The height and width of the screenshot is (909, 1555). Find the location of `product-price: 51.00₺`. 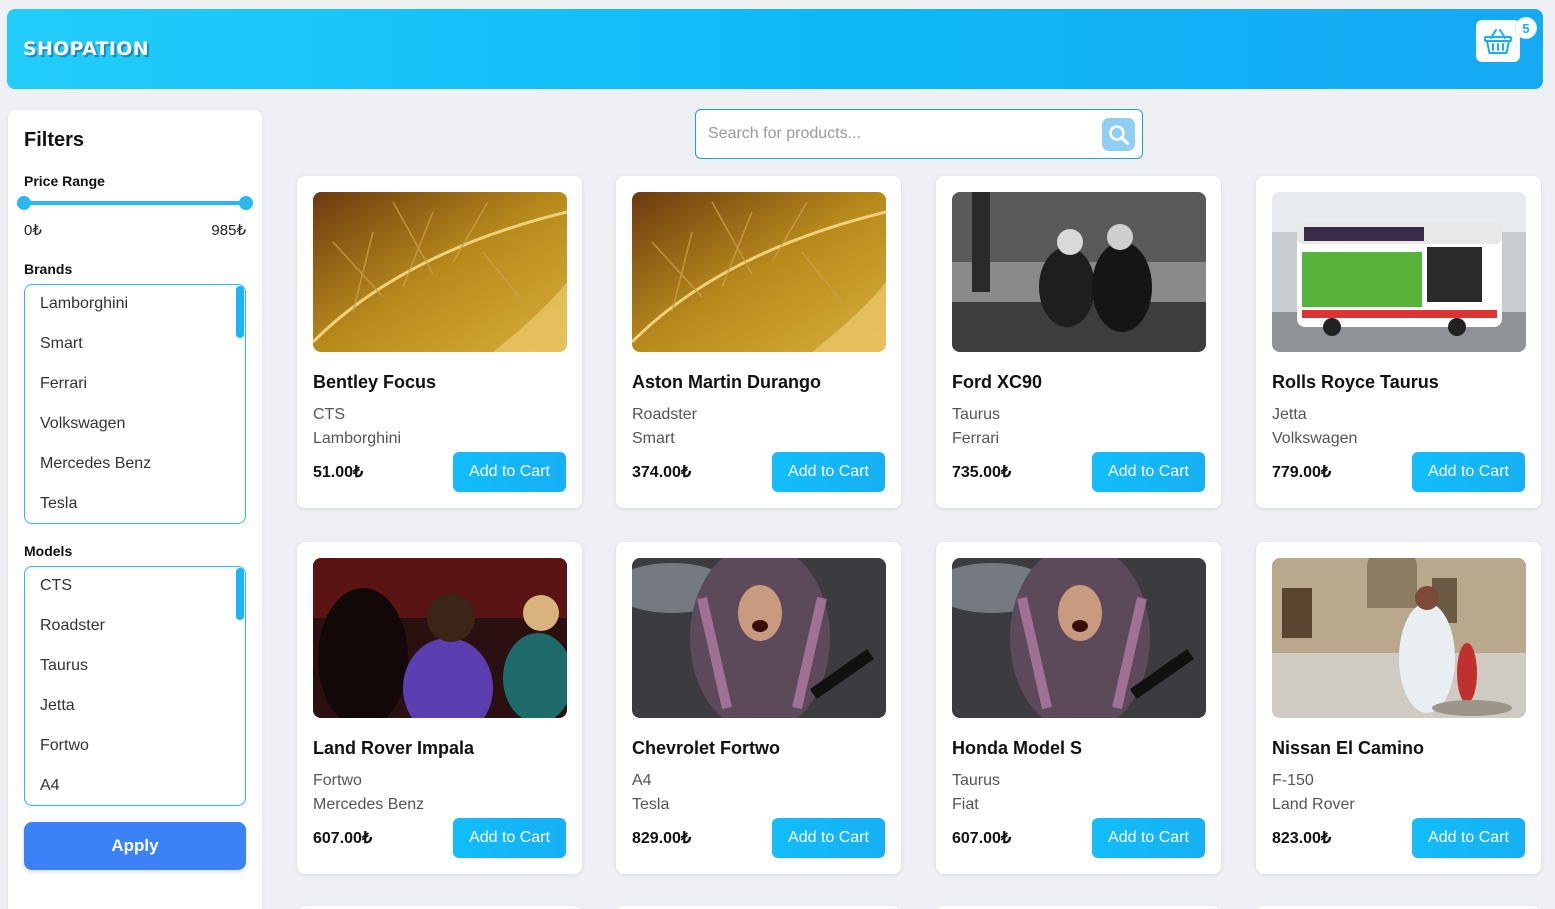

product-price: 51.00₺ is located at coordinates (338, 472).